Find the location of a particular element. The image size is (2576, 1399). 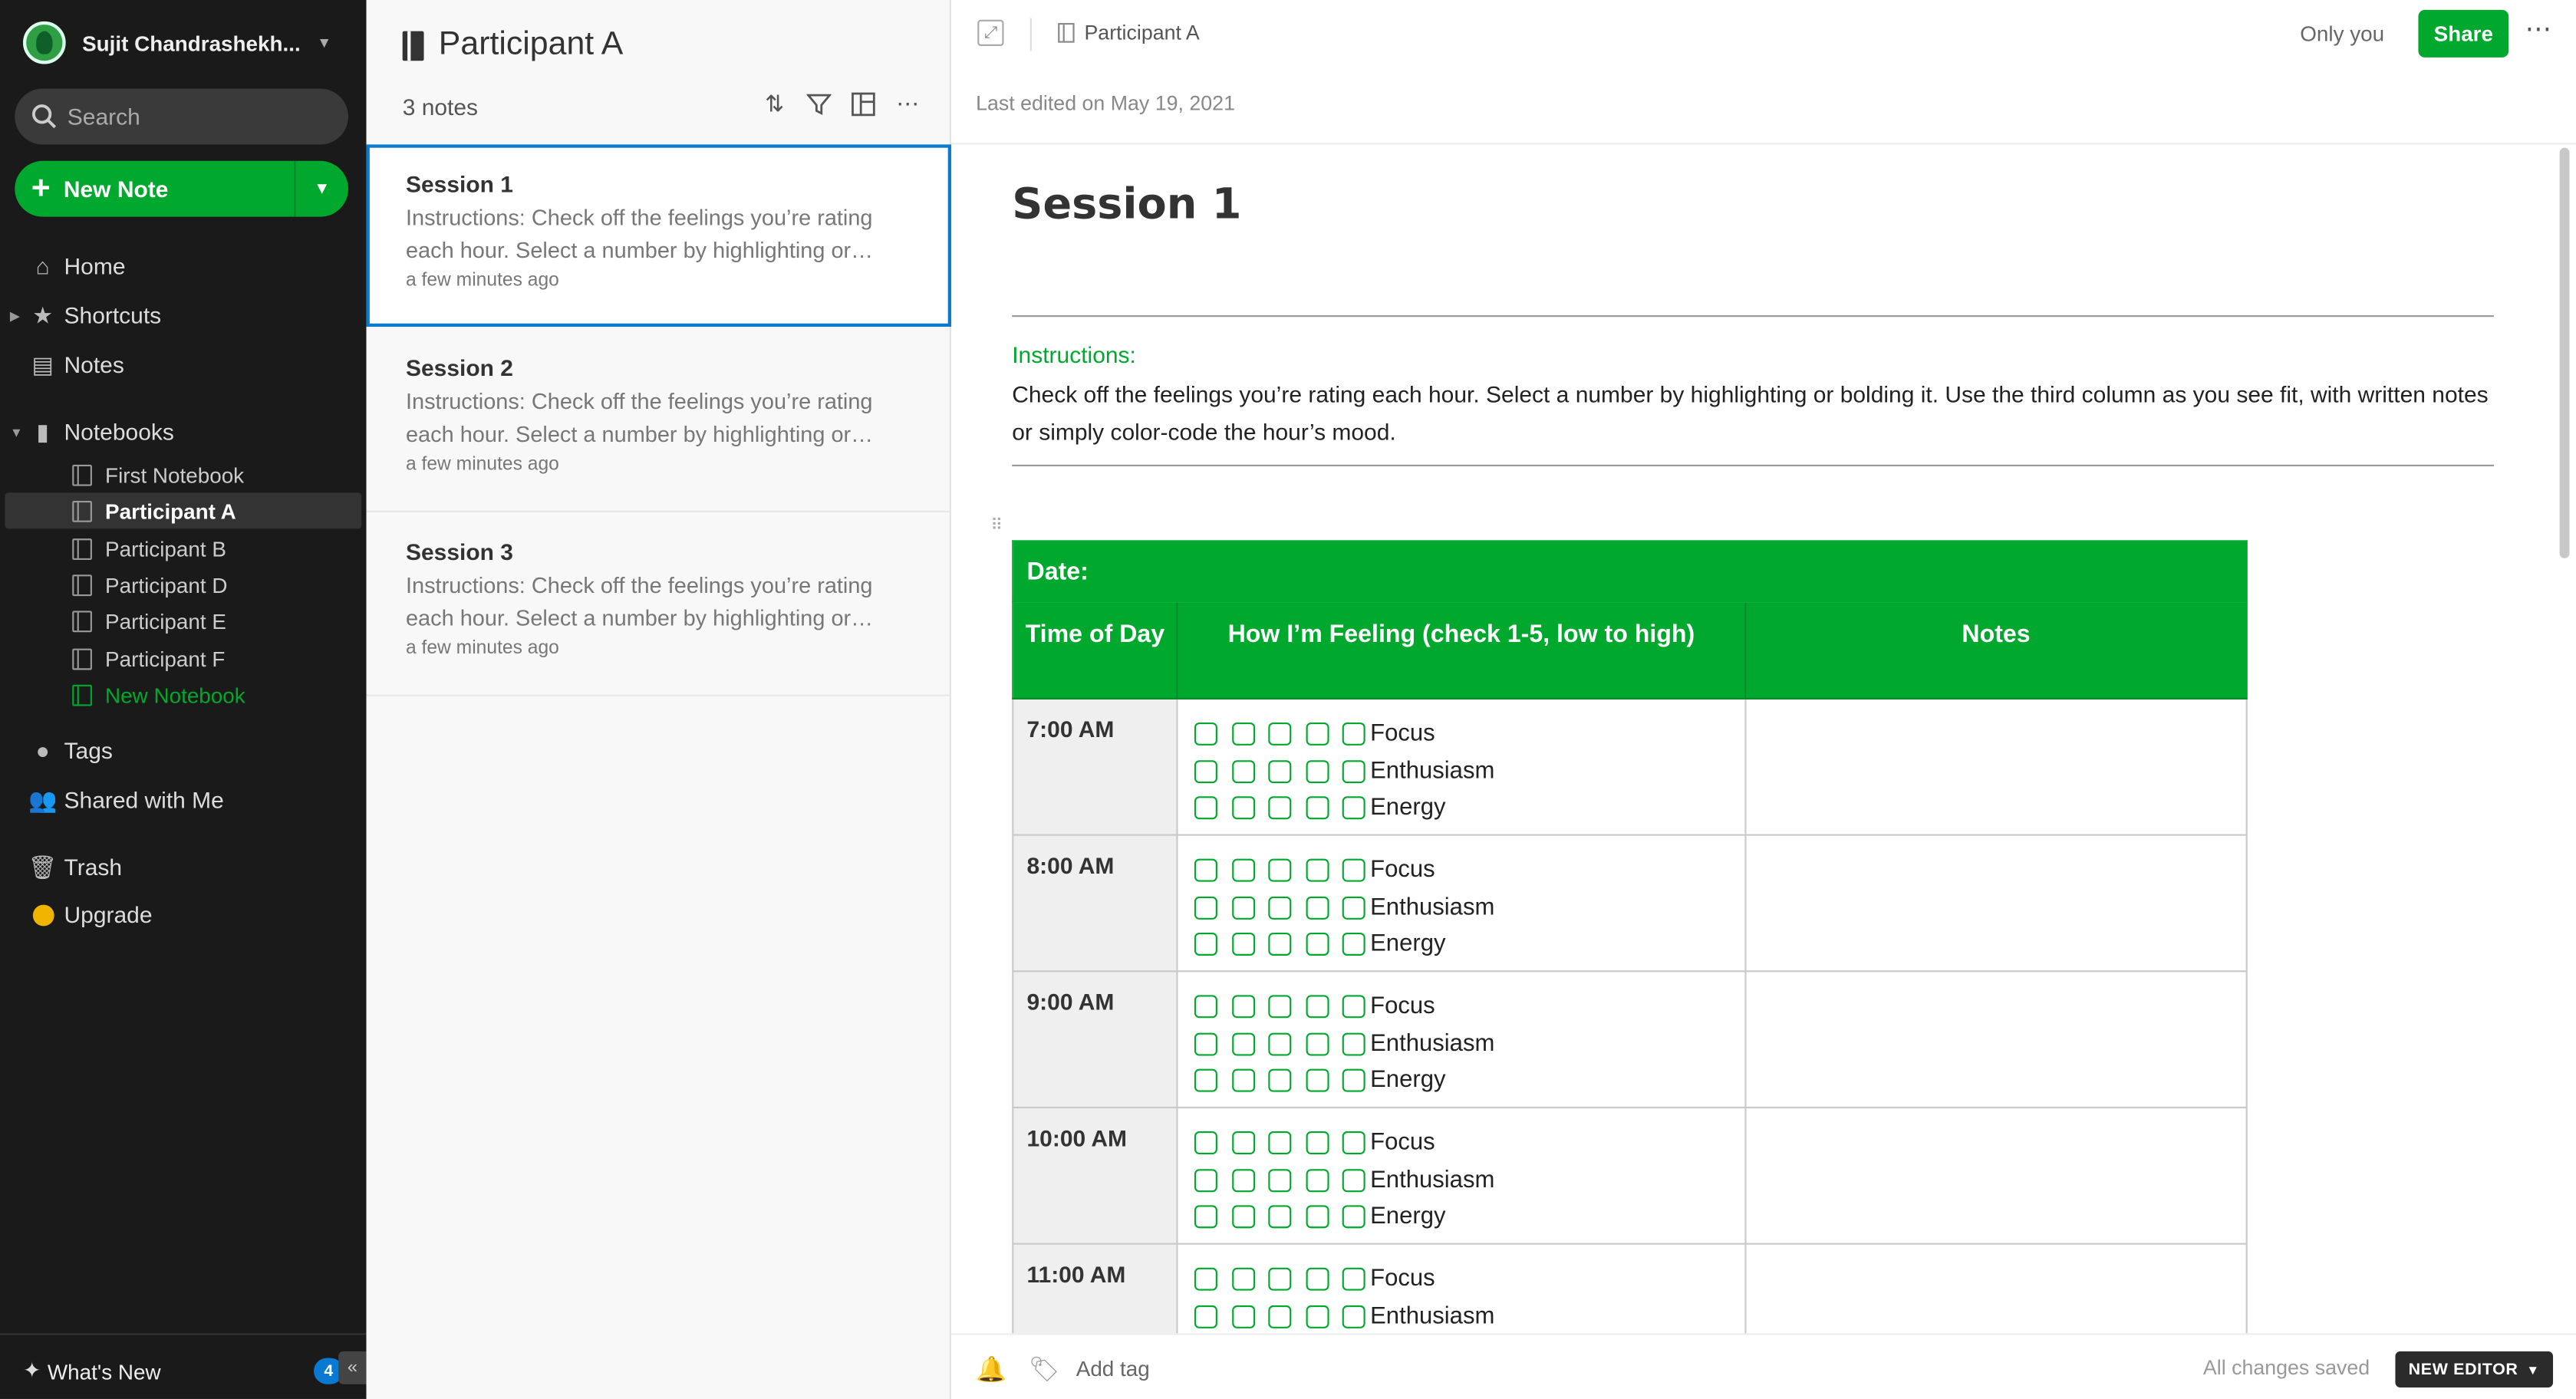

notebook-item: Participant D is located at coordinates (183, 585).